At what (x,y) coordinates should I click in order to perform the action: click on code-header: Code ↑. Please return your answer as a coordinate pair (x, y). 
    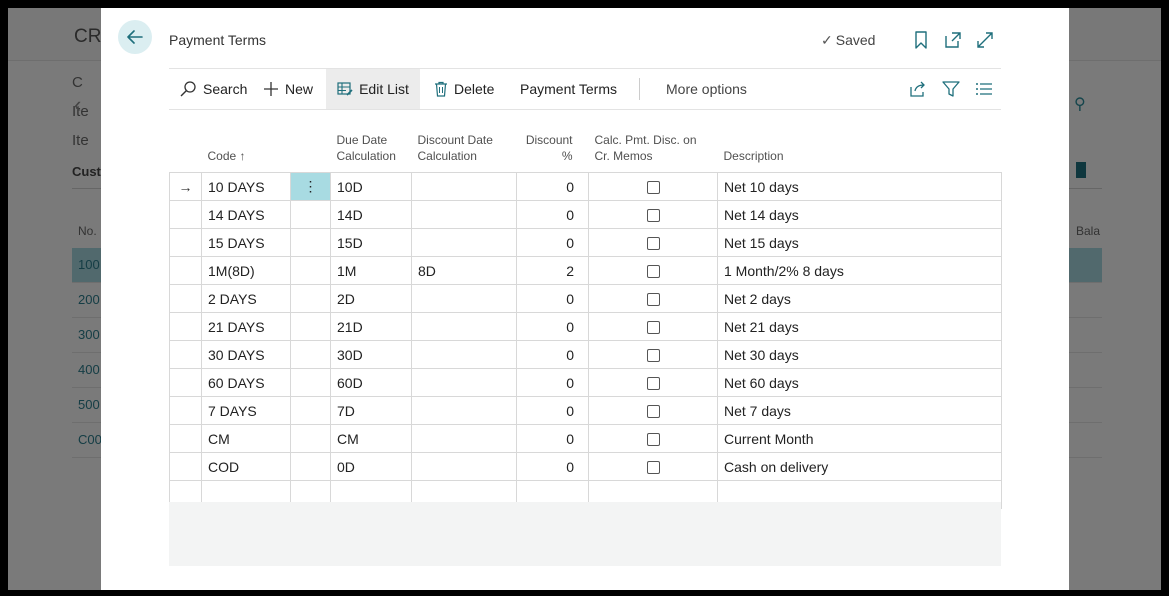
    Looking at the image, I should click on (246, 144).